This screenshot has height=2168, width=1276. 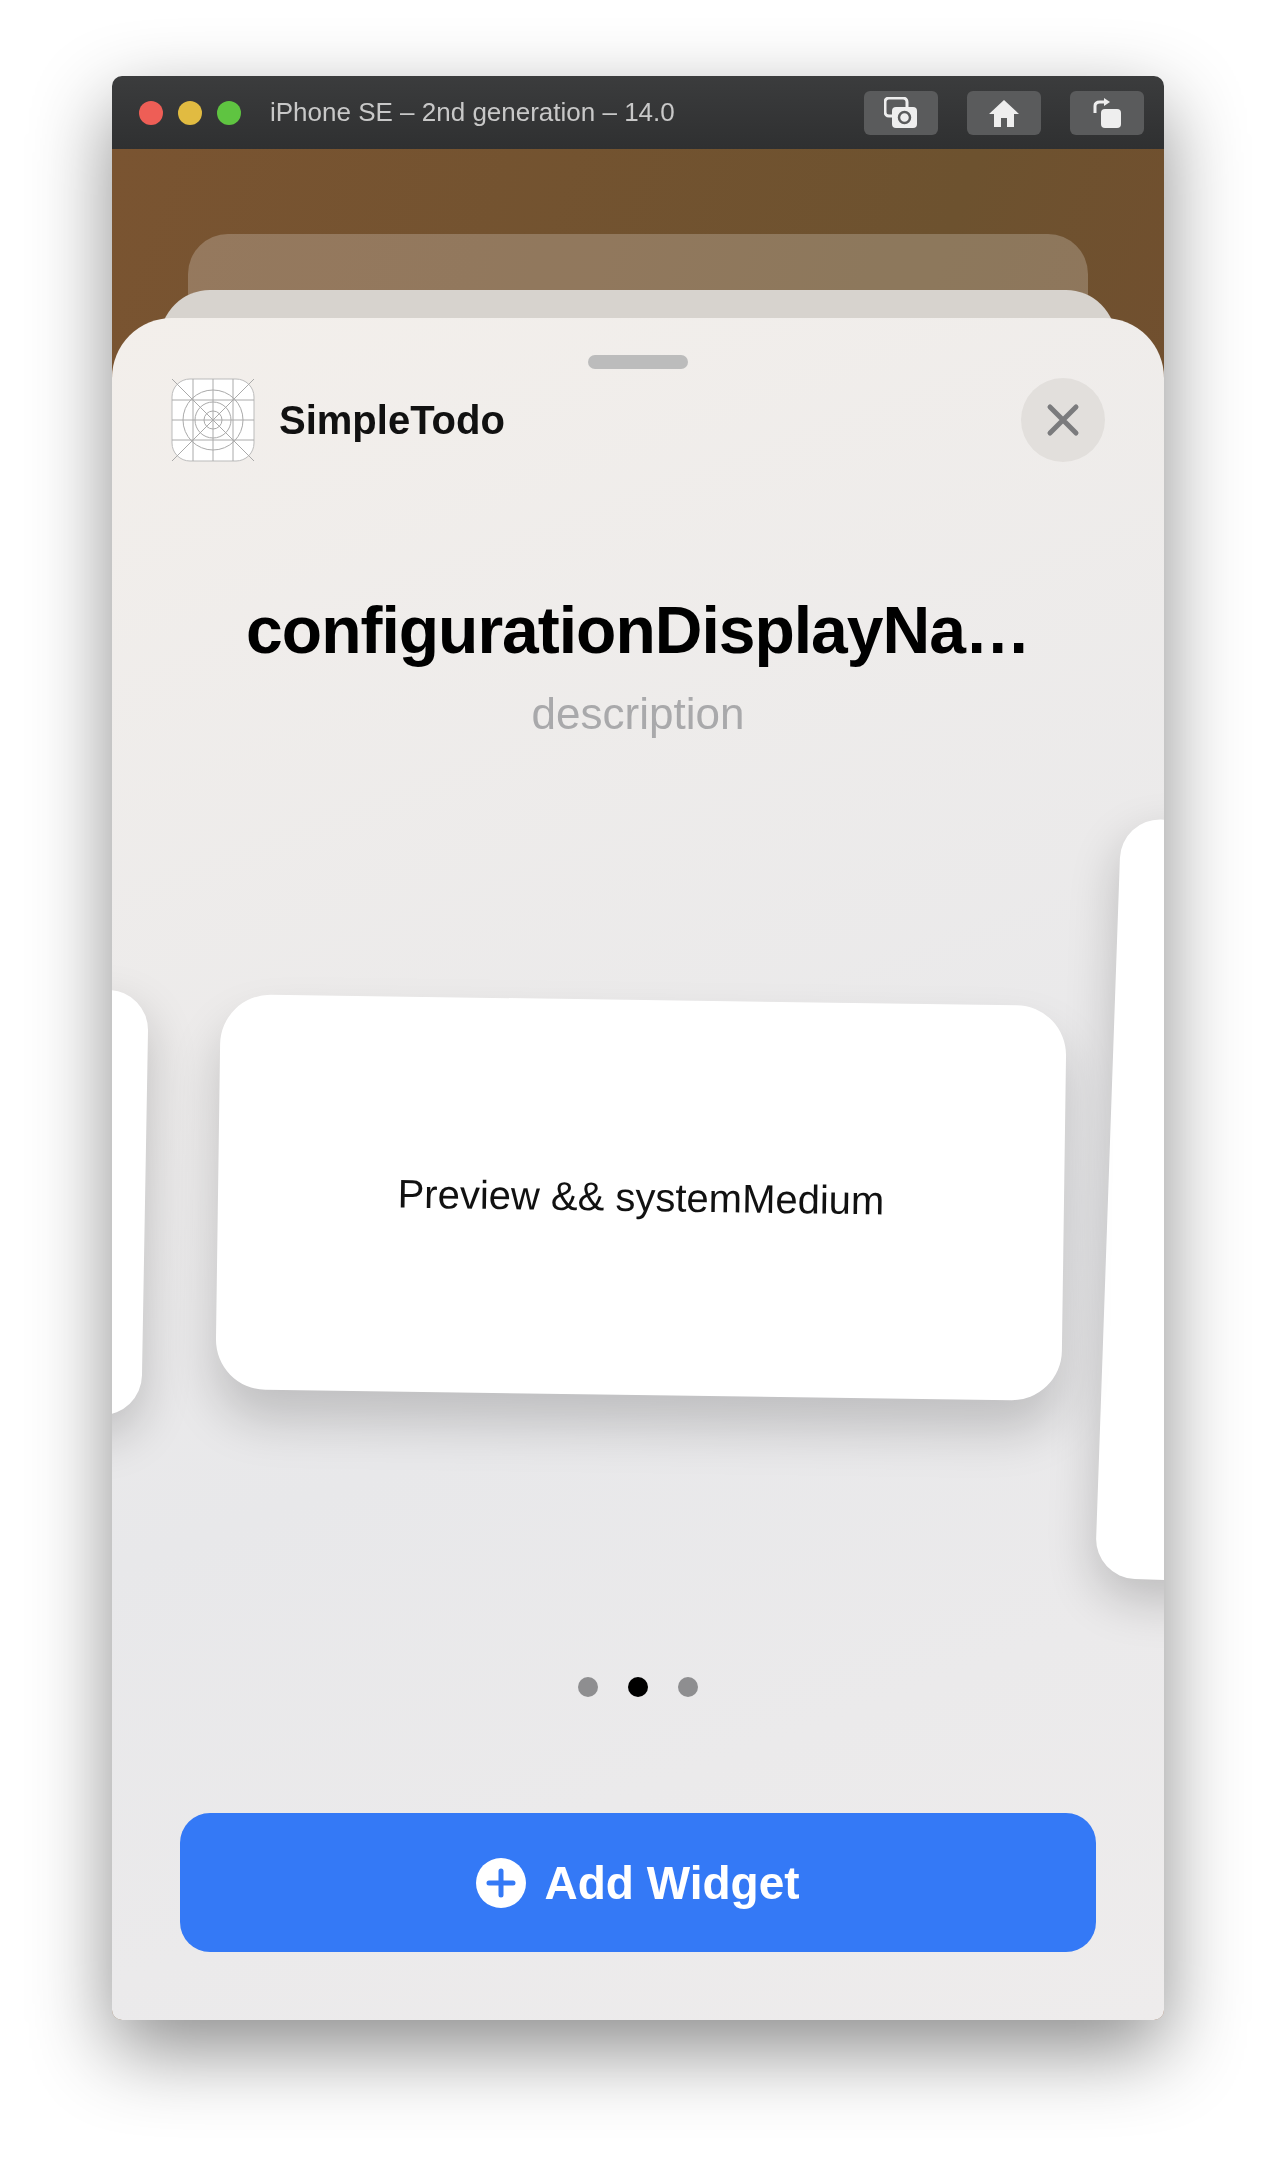 I want to click on app-name: SimpleTodo, so click(x=392, y=420).